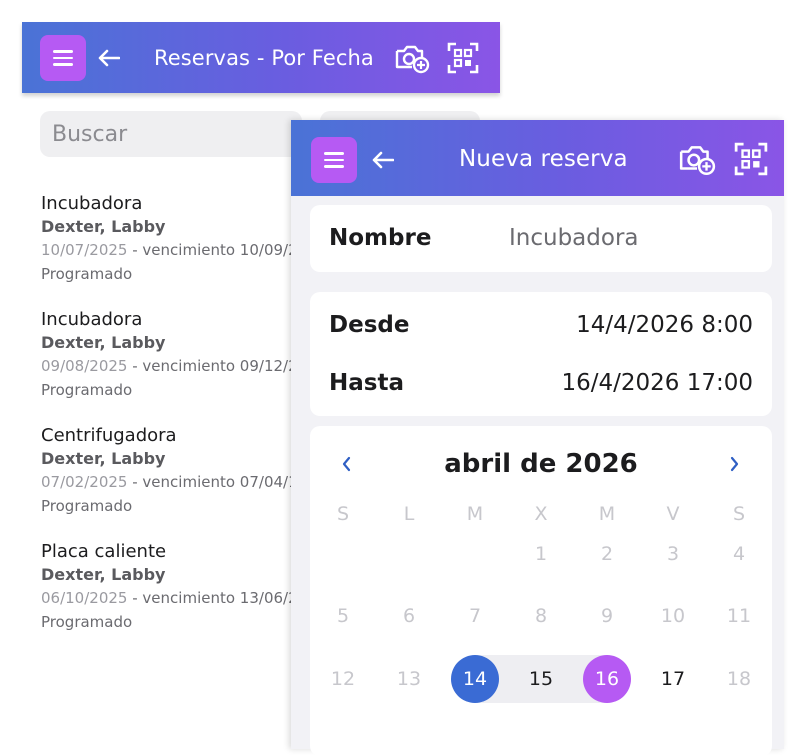  What do you see at coordinates (475, 616) in the screenshot?
I see `calendar-day: 7` at bounding box center [475, 616].